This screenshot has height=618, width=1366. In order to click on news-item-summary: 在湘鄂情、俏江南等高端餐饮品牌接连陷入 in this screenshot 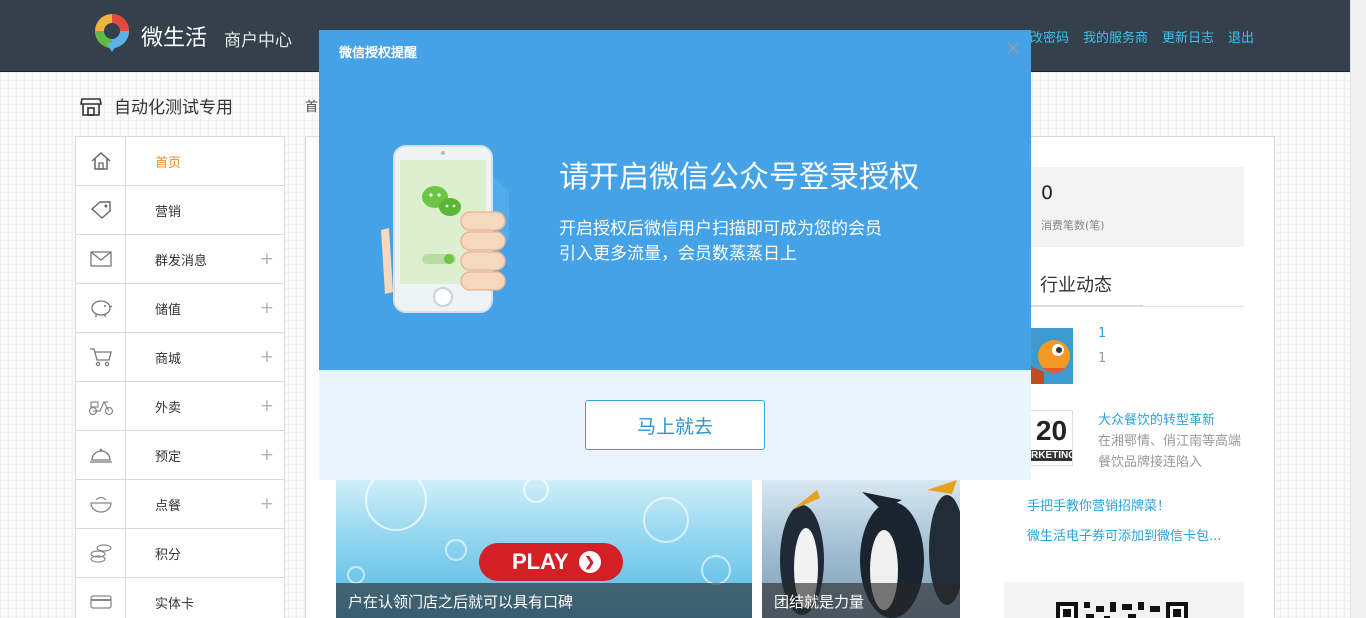, I will do `click(1170, 452)`.